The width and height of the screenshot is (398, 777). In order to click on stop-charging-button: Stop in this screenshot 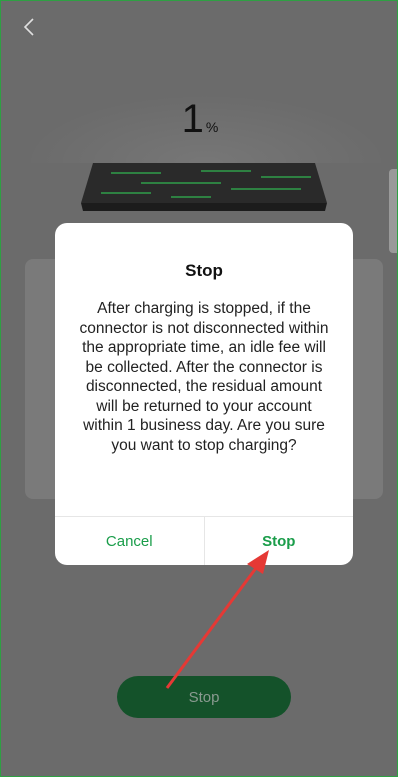, I will do `click(204, 697)`.